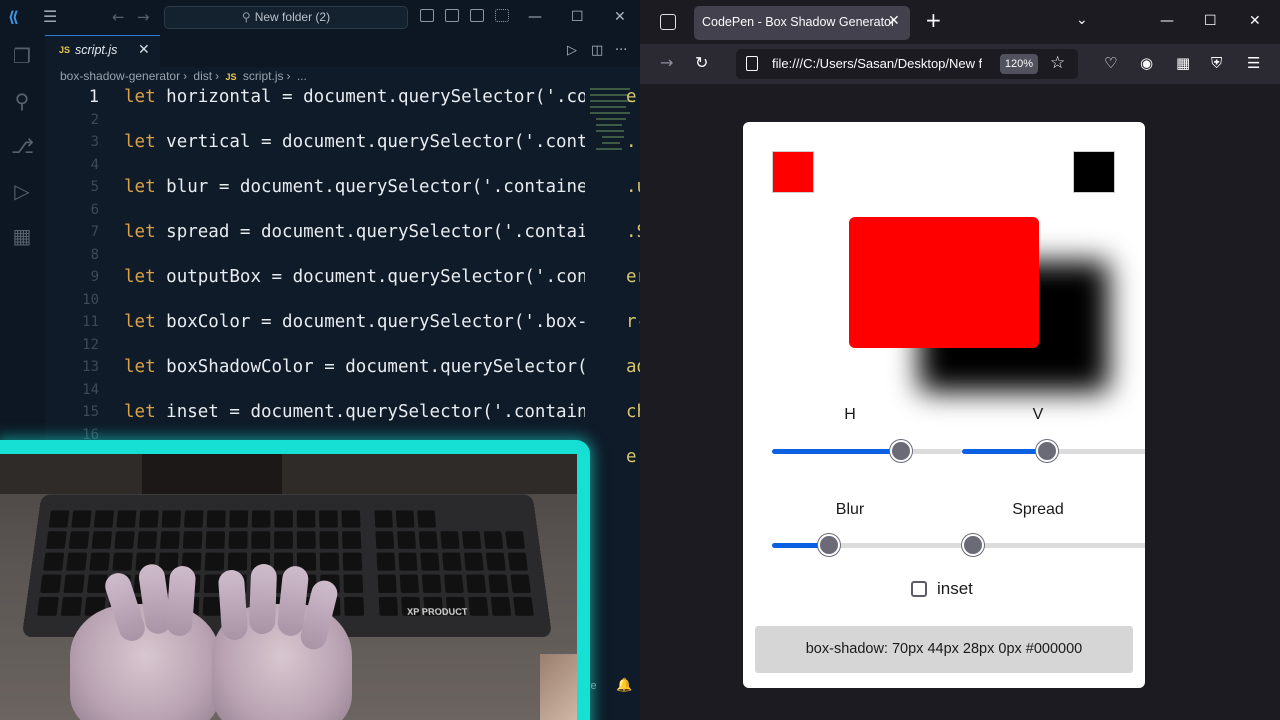  Describe the element at coordinates (798, 22) in the screenshot. I see `tab-title: CodePen - Box Shadow Generator` at that location.